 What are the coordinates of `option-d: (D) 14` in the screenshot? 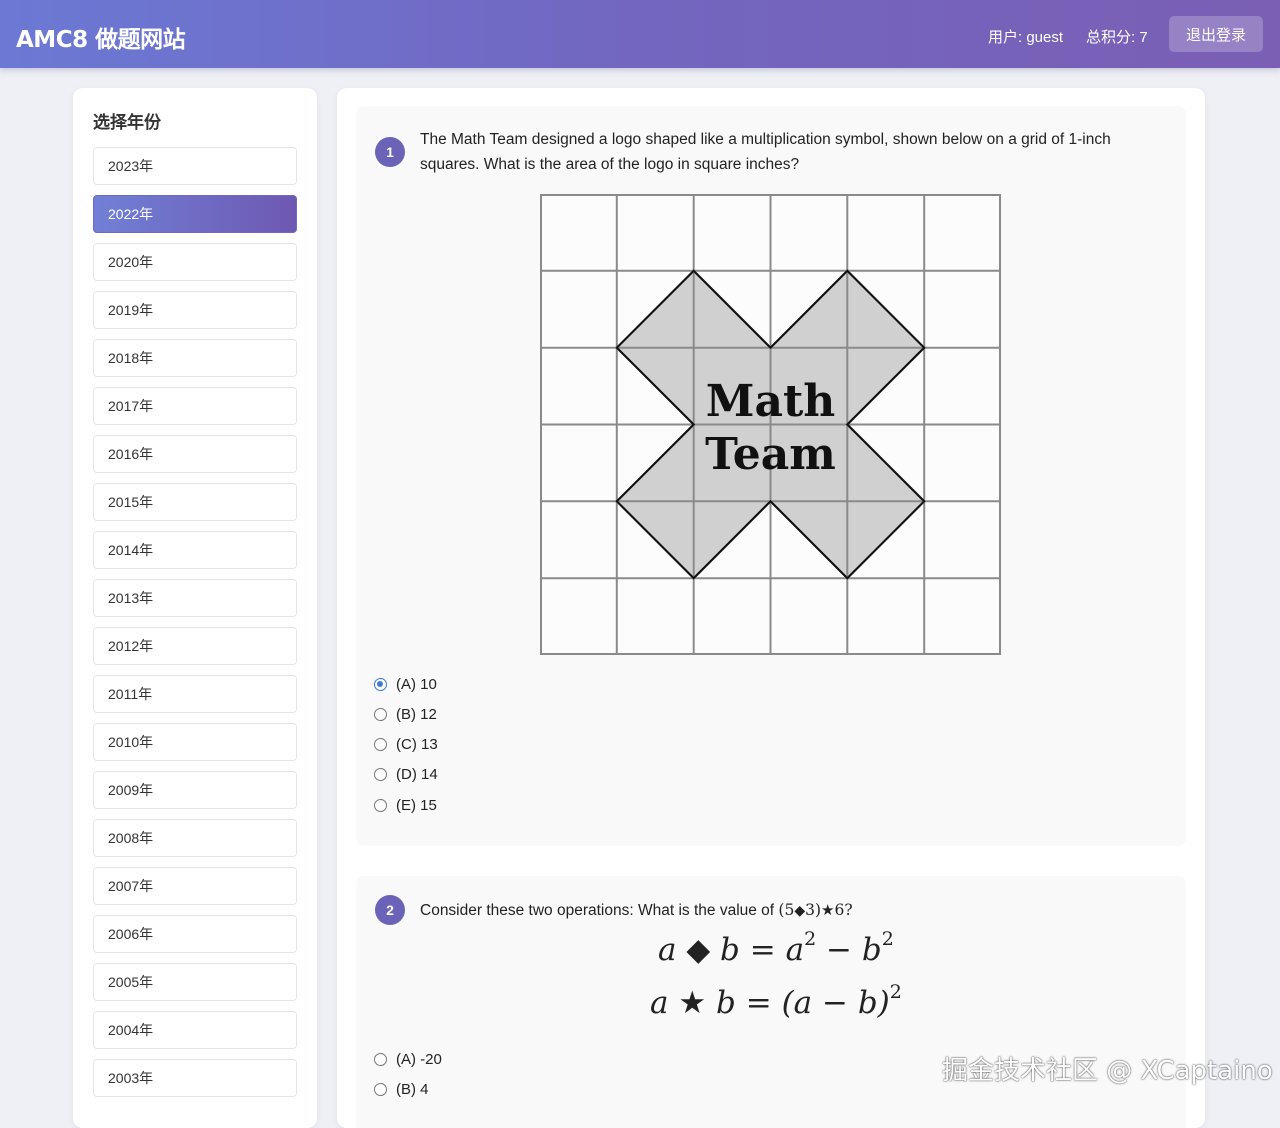 It's located at (406, 777).